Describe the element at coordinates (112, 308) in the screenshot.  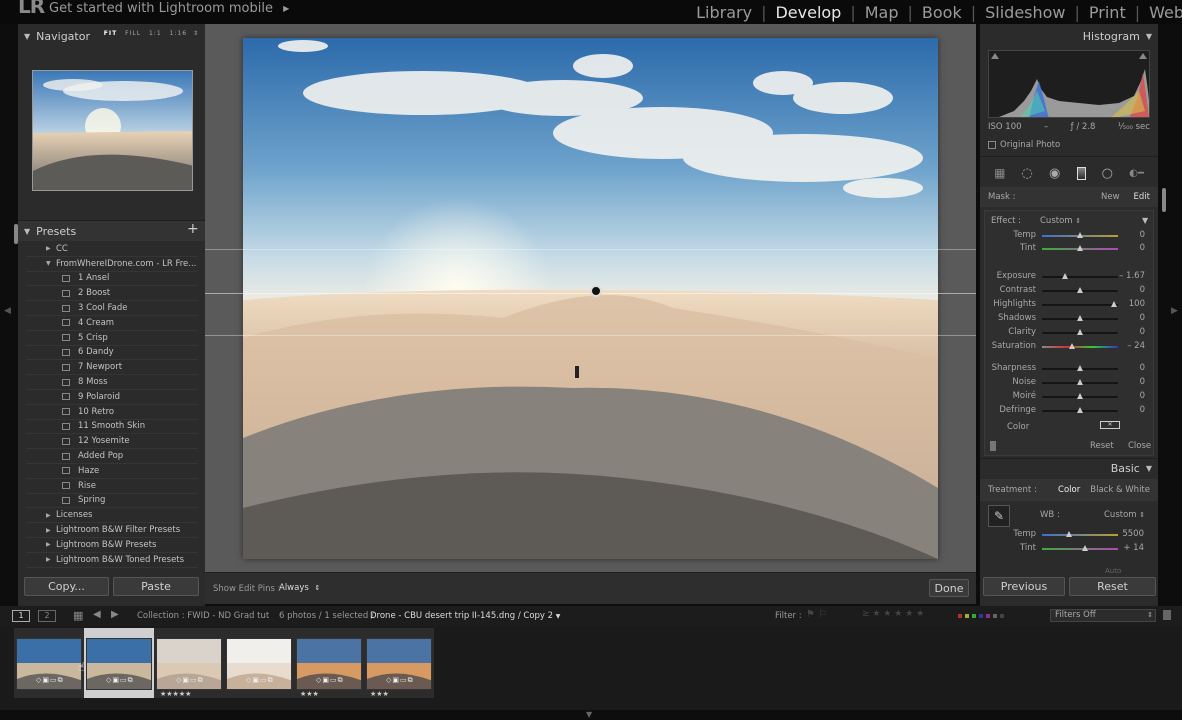
I see `preset-item: 3 Cool Fade` at that location.